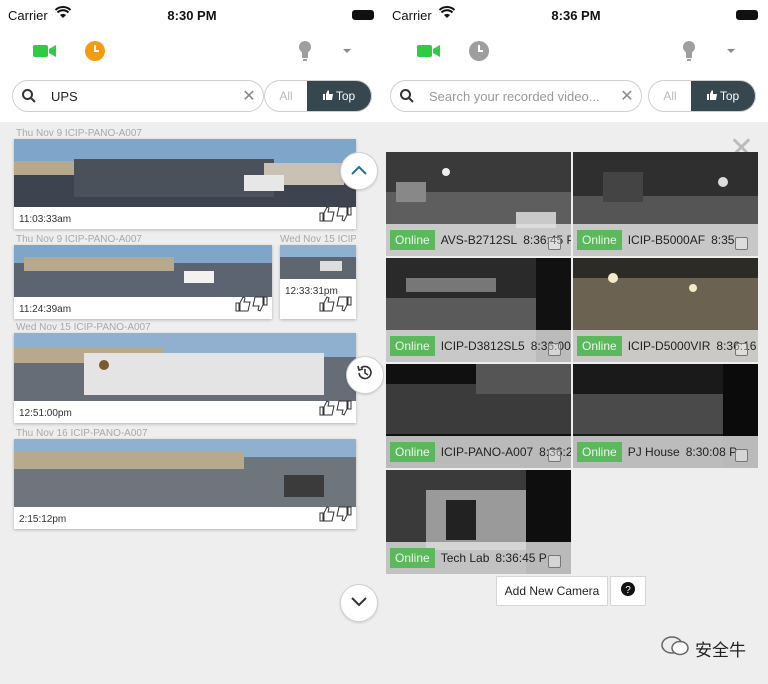 This screenshot has width=768, height=684. I want to click on card-header: Wed Nov 15 ICIP-PANO-A007, so click(83, 327).